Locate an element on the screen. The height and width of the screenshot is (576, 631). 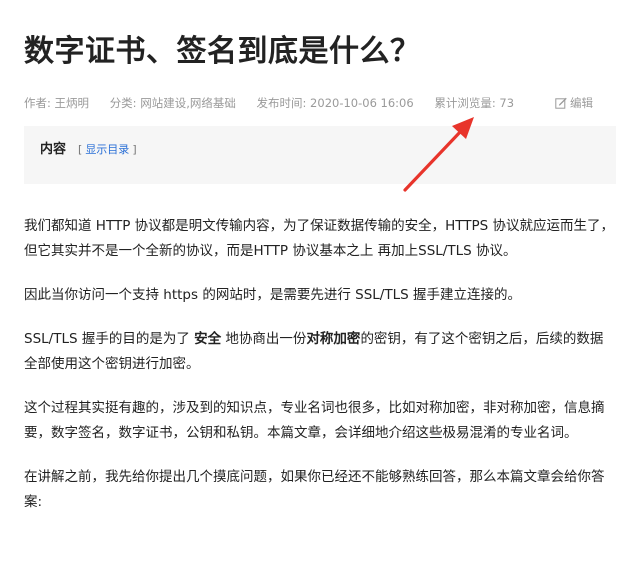
edit-link: 编辑 is located at coordinates (574, 103).